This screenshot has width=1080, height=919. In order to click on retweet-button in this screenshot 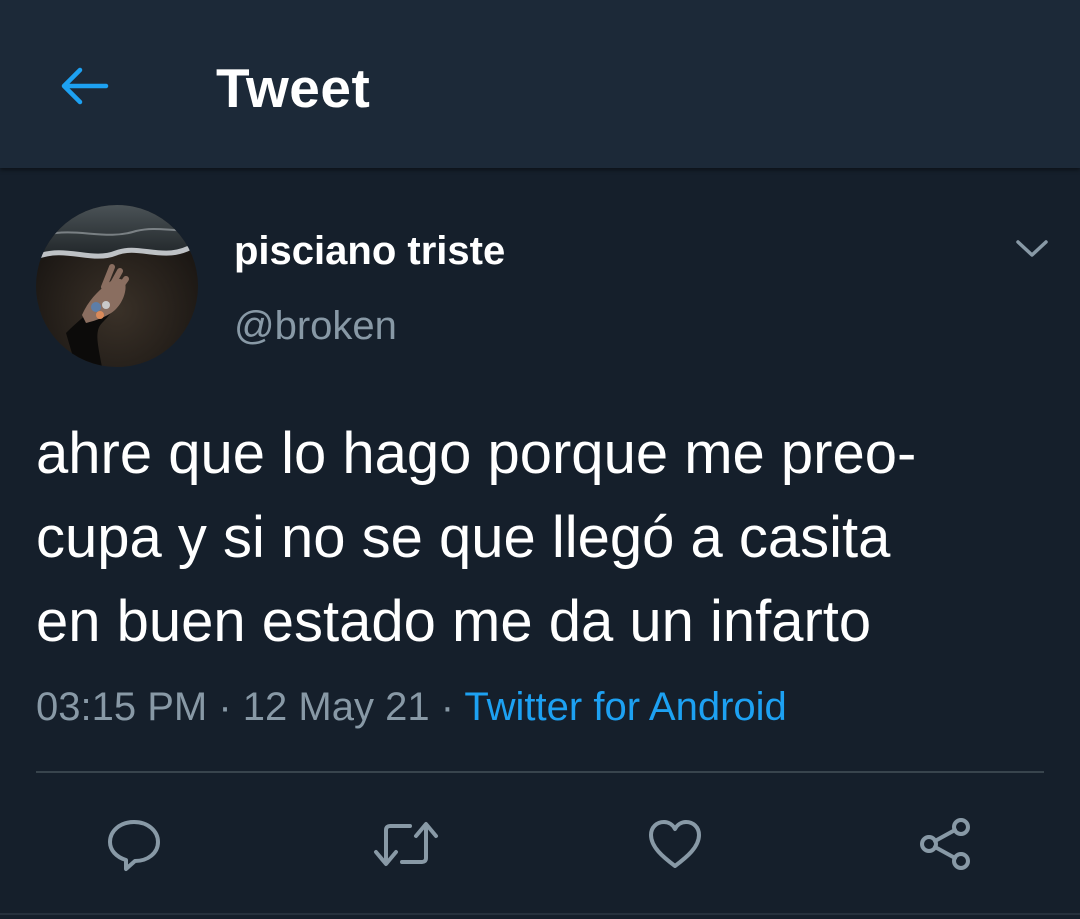, I will do `click(406, 844)`.